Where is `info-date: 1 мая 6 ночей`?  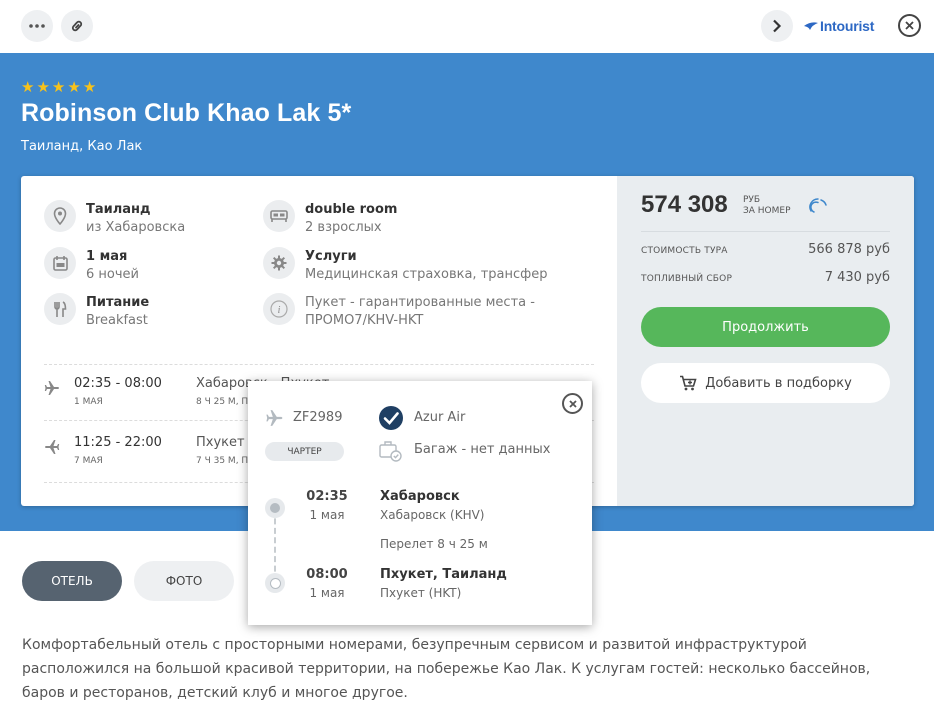
info-date: 1 мая 6 ночей is located at coordinates (91, 265).